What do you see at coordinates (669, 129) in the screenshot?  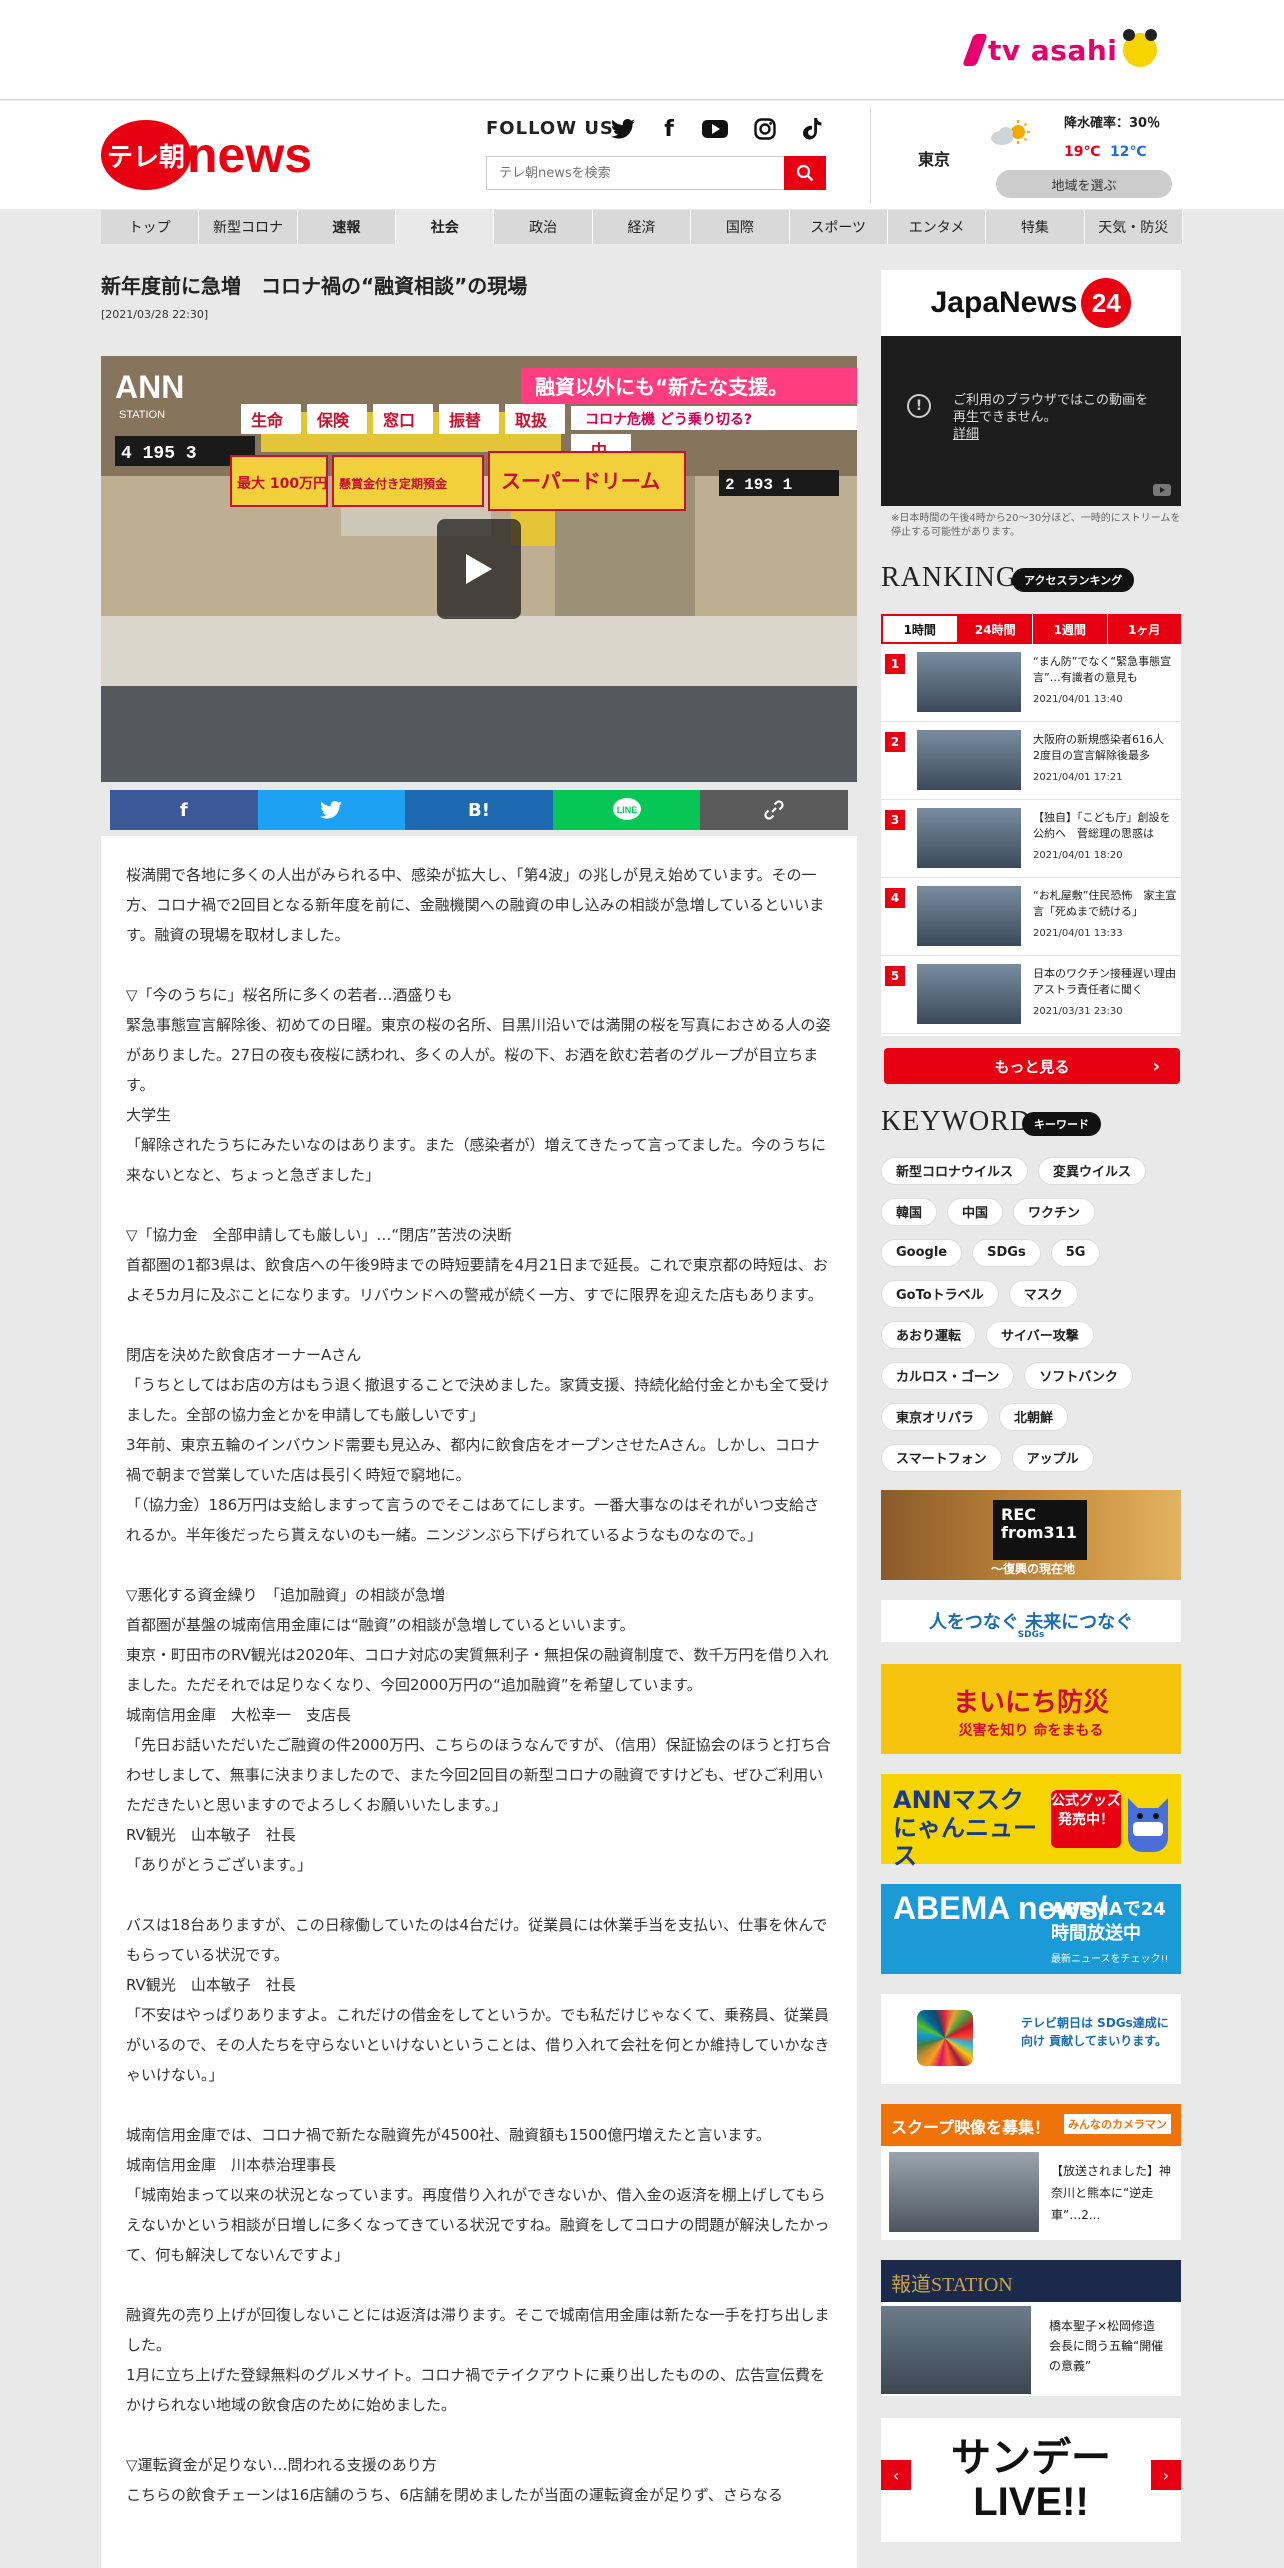 I see `facebook-icon: f` at bounding box center [669, 129].